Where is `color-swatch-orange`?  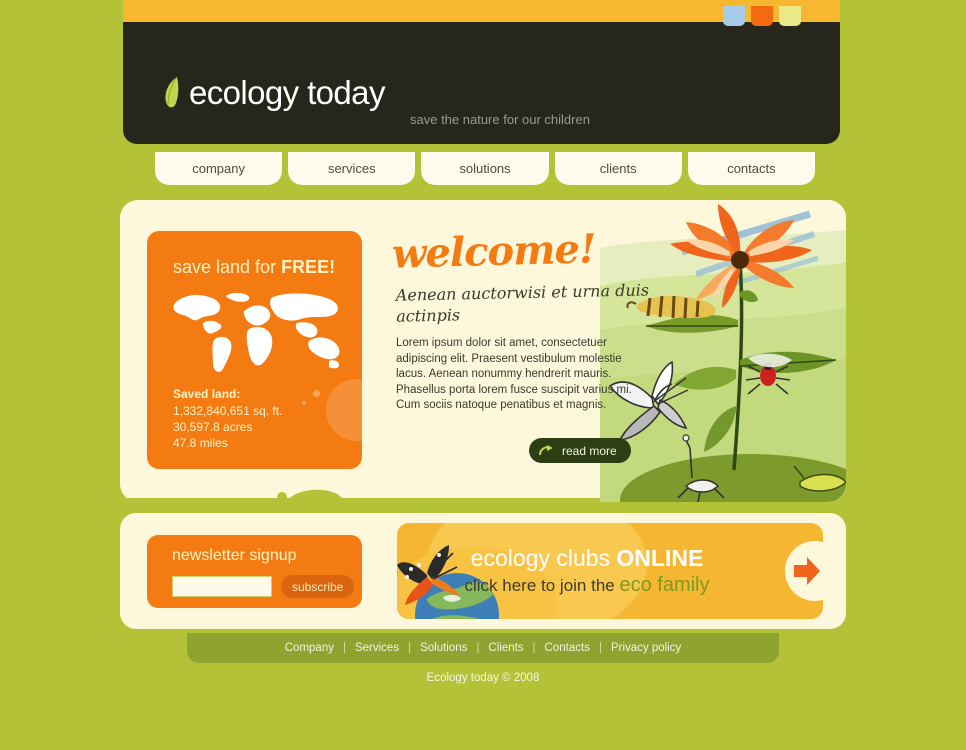 color-swatch-orange is located at coordinates (762, 16).